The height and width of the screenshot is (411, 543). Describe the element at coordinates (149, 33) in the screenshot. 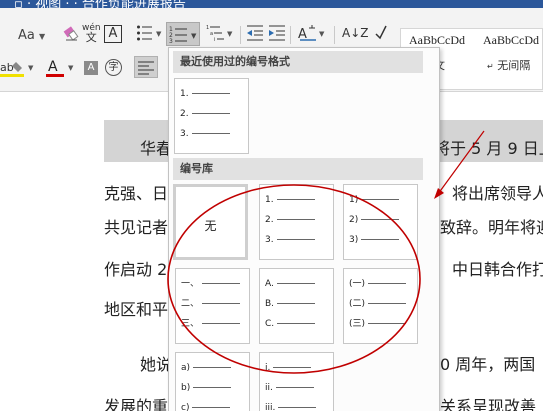

I see `bullets-icon: ▼` at that location.